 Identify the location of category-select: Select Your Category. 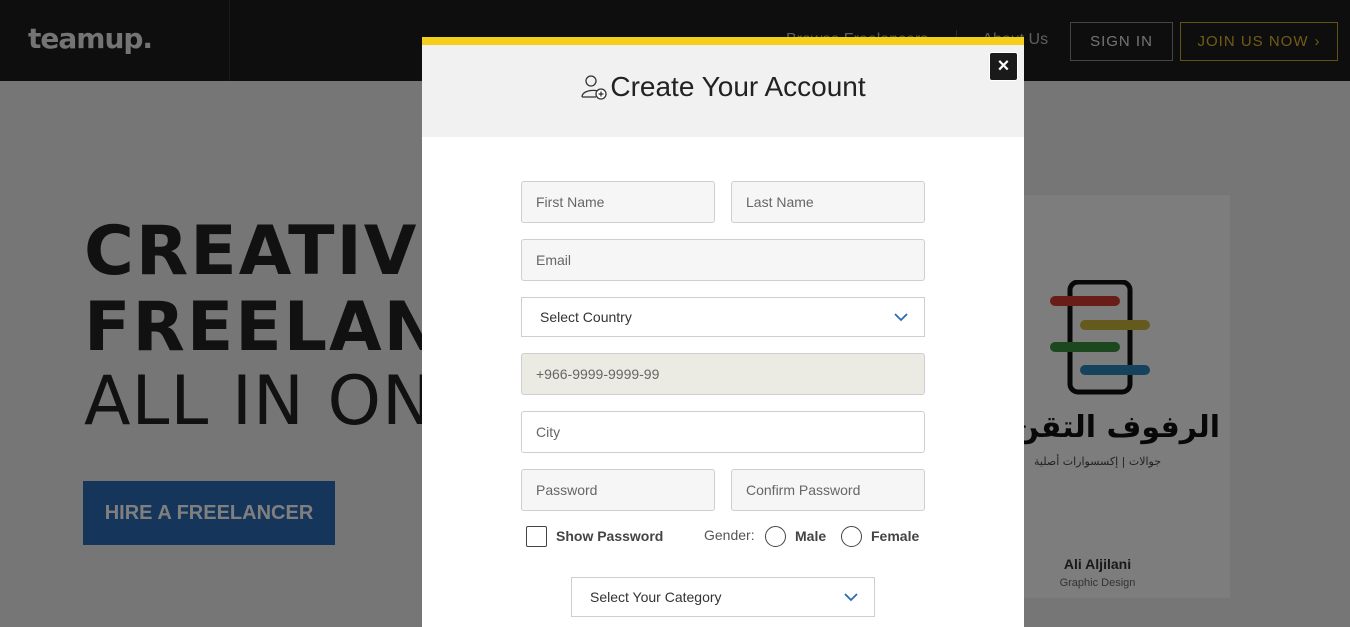
(723, 597).